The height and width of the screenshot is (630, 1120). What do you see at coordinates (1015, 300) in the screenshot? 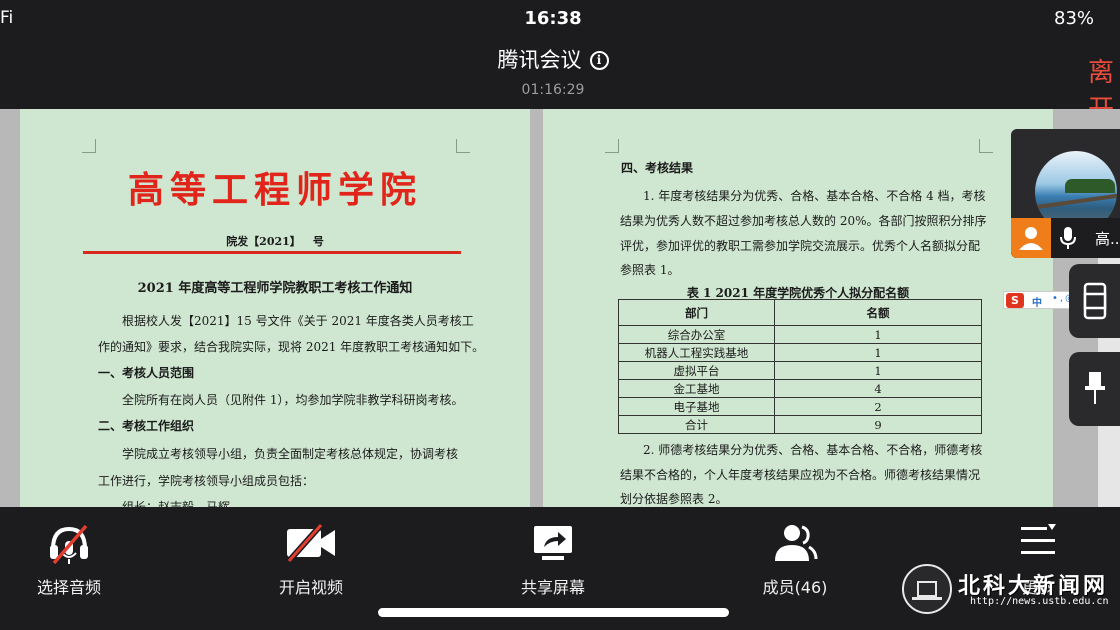
I see `sogou-logo-icon: S` at bounding box center [1015, 300].